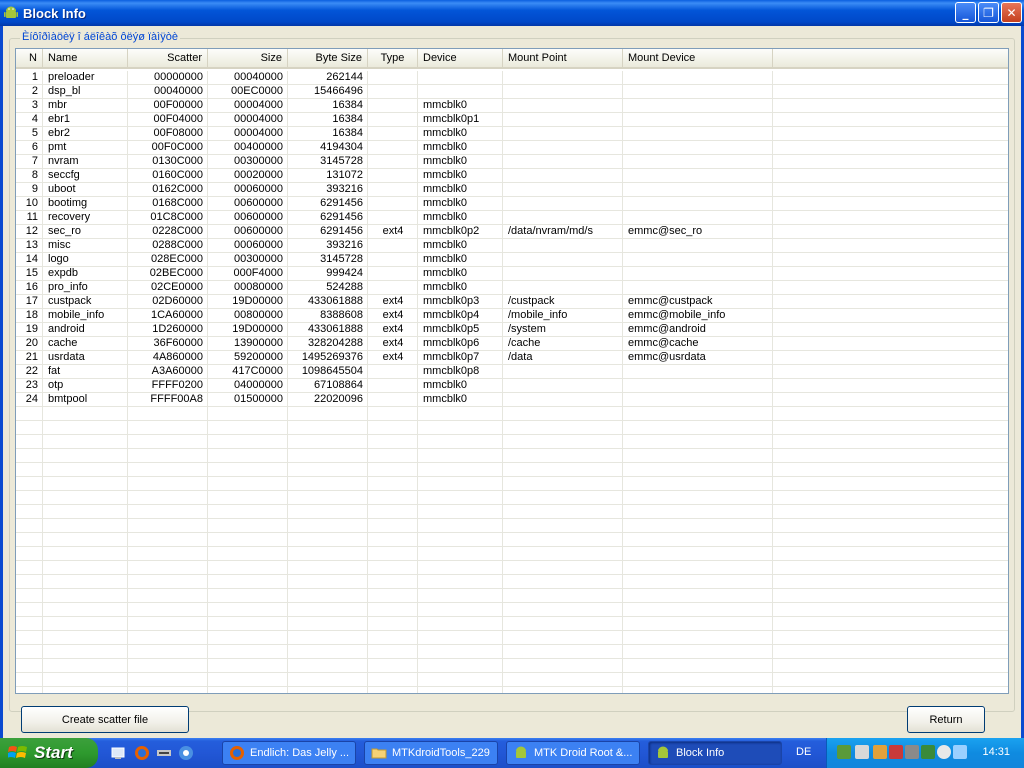 The height and width of the screenshot is (768, 1024). I want to click on column-header-device: Device, so click(460, 58).